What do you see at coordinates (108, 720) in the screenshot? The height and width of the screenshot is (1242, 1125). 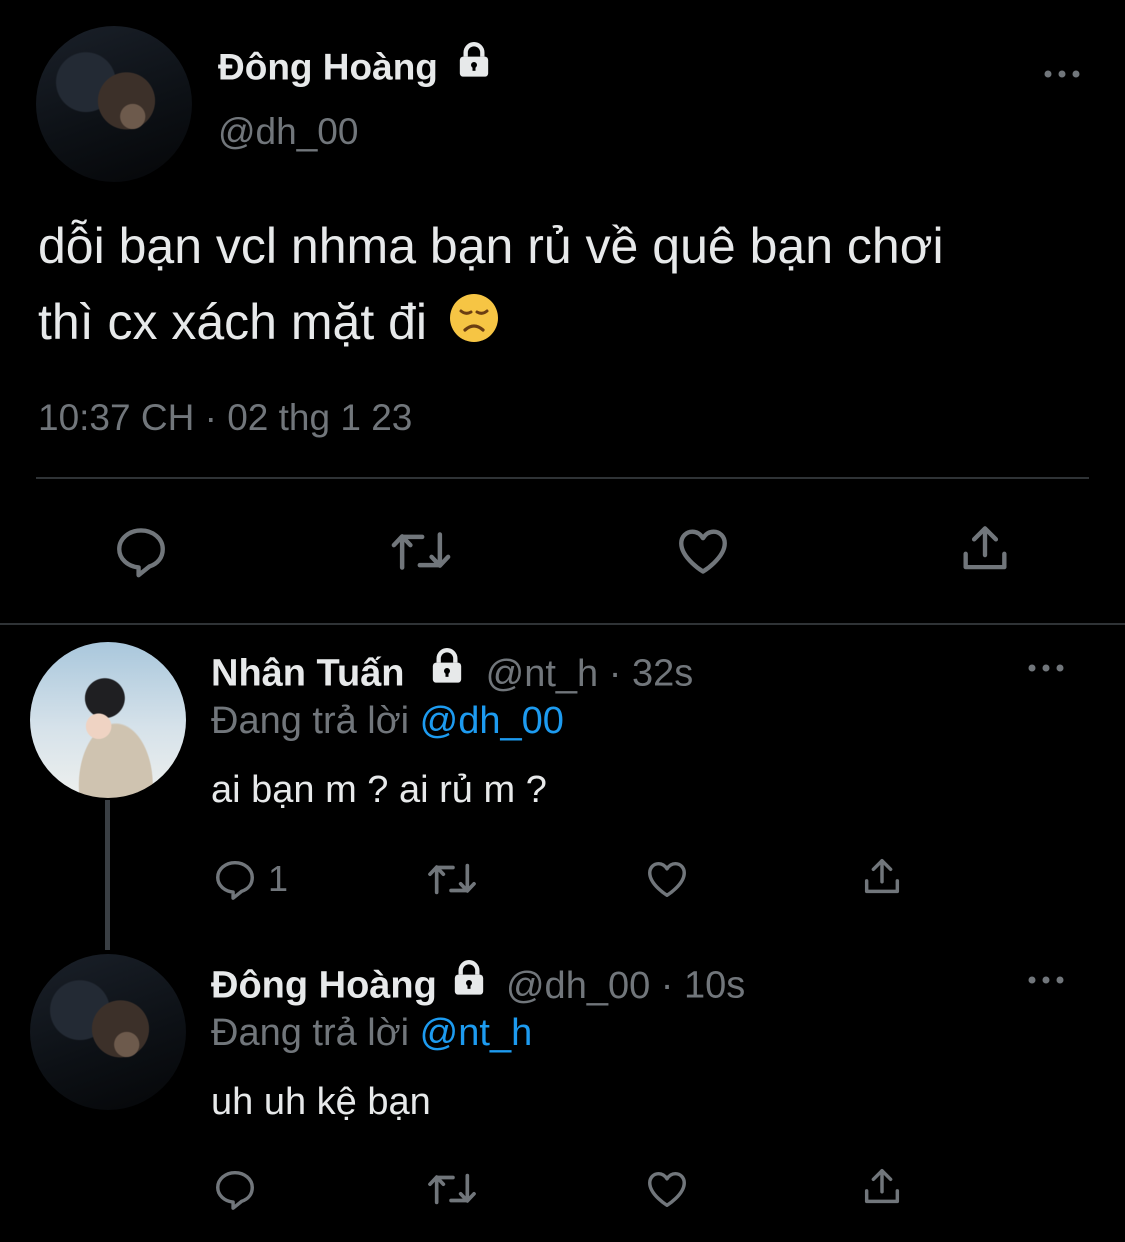 I see `reply1-avatar` at bounding box center [108, 720].